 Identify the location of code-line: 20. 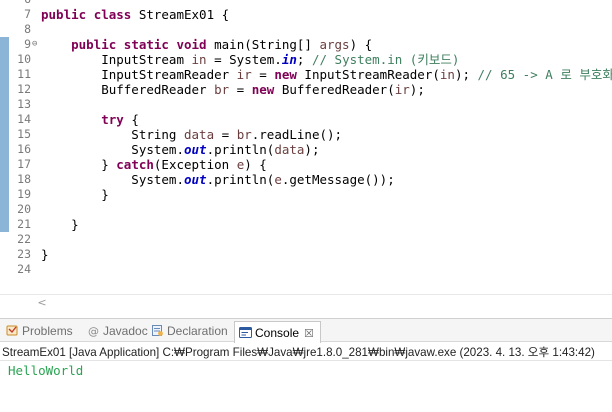
(306, 209).